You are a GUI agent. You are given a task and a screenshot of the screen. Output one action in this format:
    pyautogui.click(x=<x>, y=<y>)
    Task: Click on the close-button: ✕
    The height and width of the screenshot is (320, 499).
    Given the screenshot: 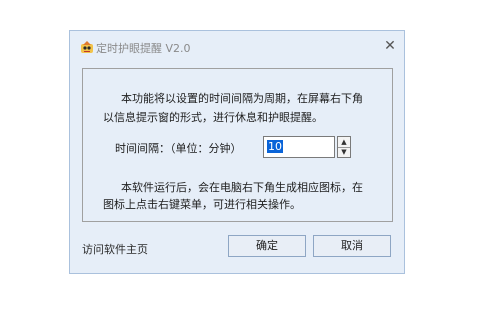 What is the action you would take?
    pyautogui.click(x=390, y=46)
    